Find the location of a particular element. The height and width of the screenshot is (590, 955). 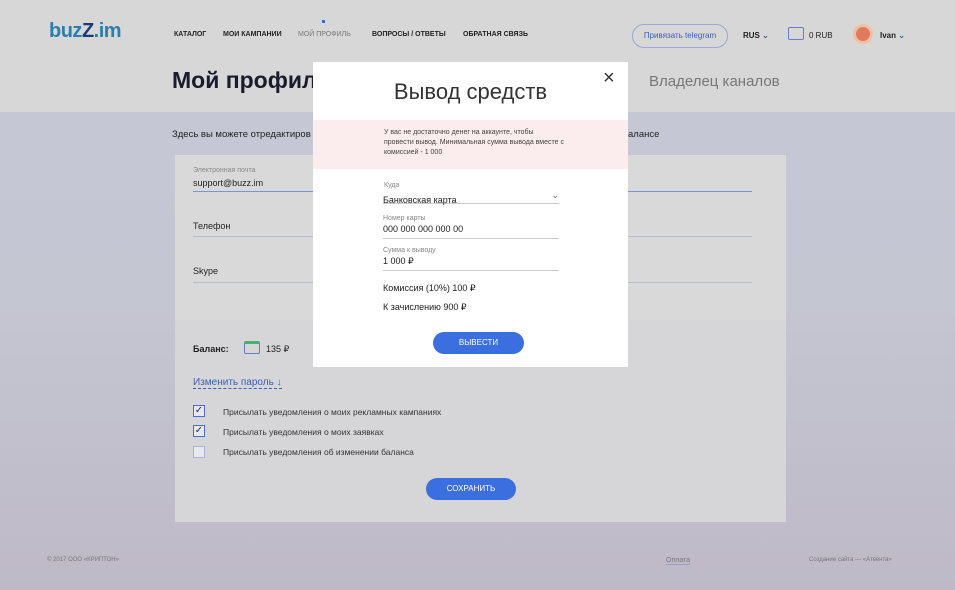

payment-link: Оплата is located at coordinates (678, 561).